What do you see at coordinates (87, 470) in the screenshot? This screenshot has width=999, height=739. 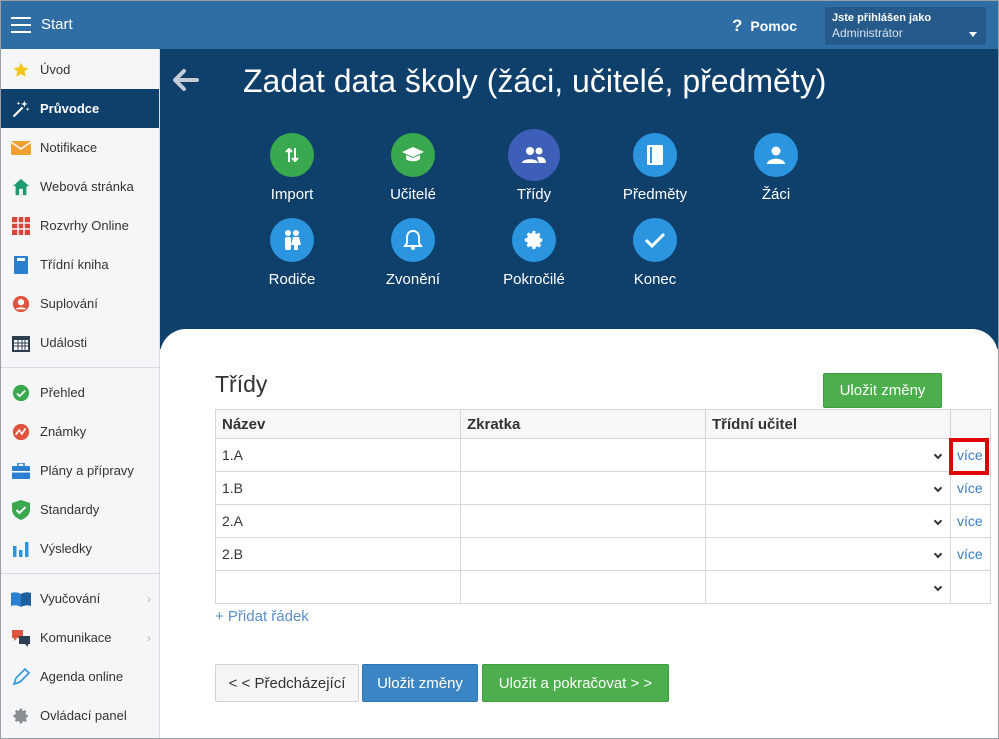 I see `sidebar-item-label: Plány a přípravy` at bounding box center [87, 470].